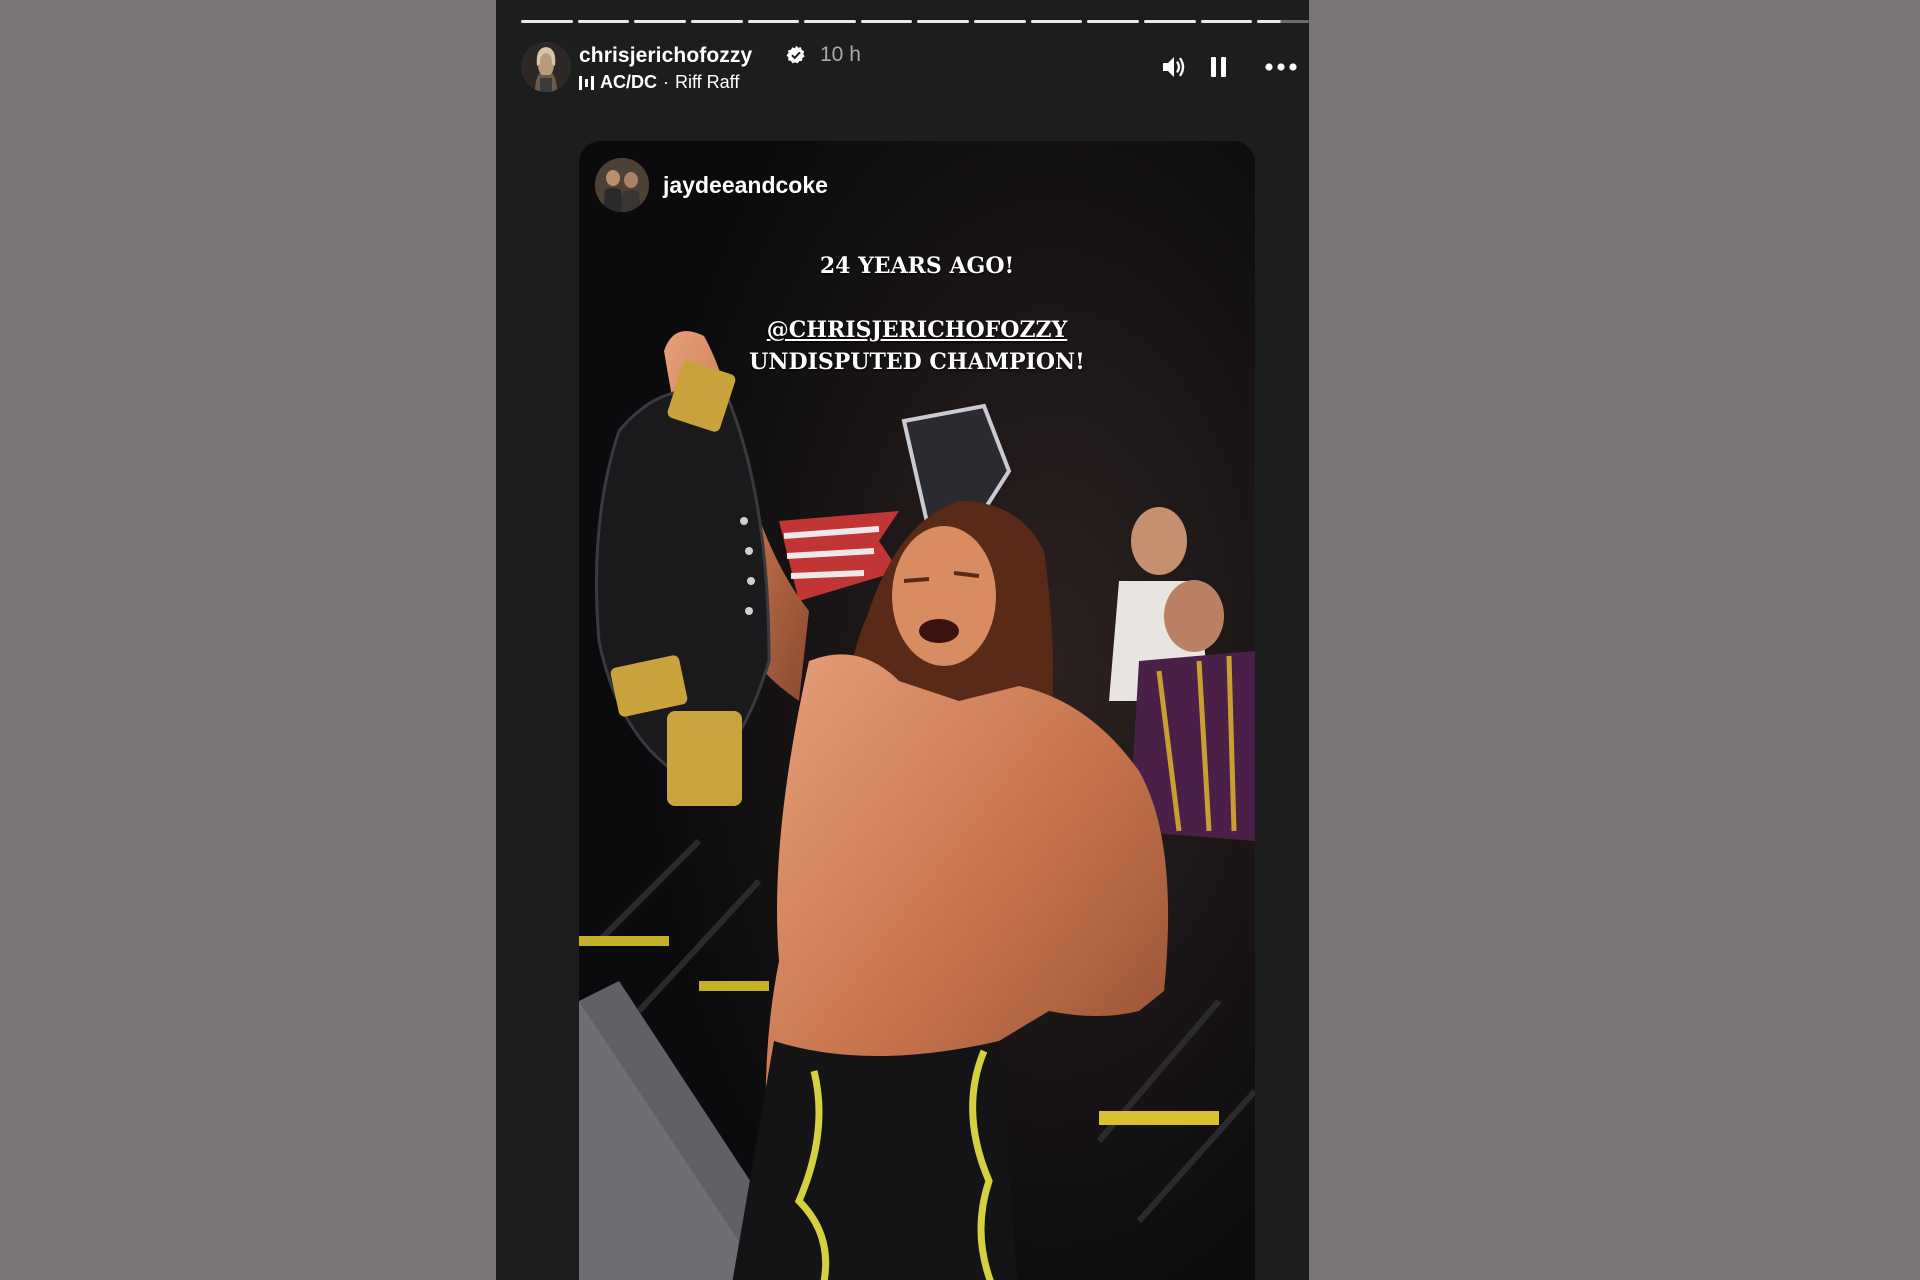 Image resolution: width=1920 pixels, height=1280 pixels. Describe the element at coordinates (745, 185) in the screenshot. I see `shared-post-username: jaydeeandcoke` at that location.